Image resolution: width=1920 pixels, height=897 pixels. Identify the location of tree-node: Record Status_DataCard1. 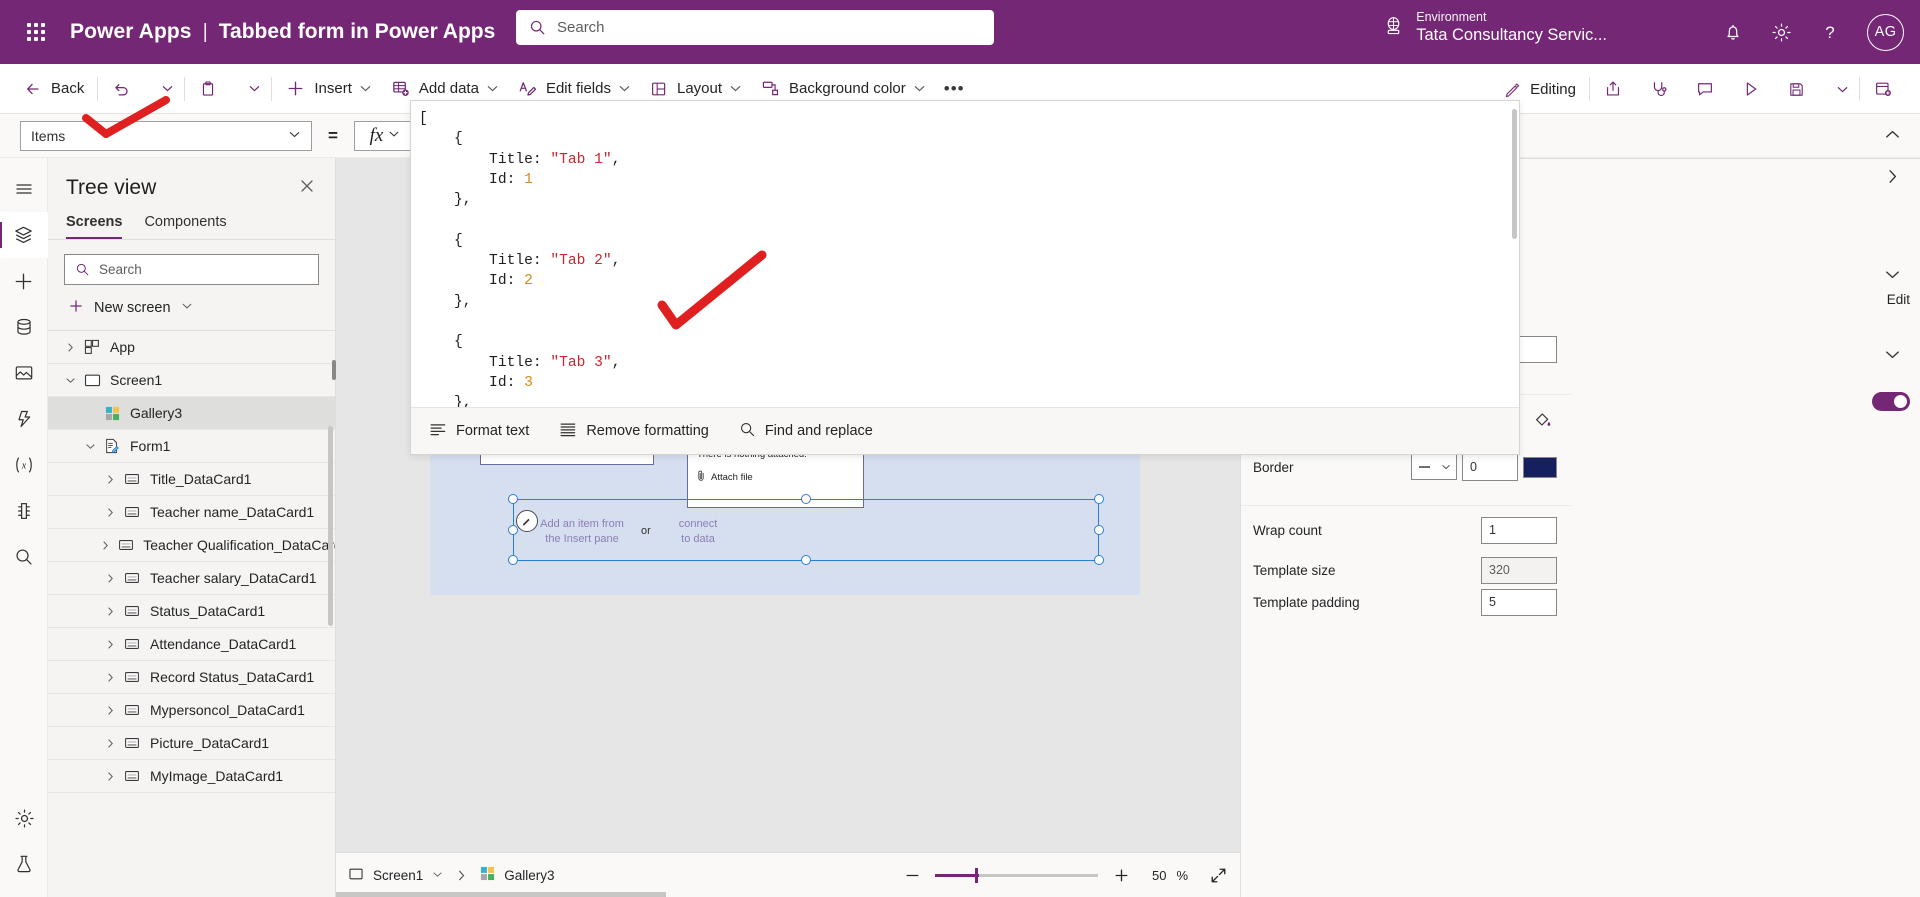
(191, 677).